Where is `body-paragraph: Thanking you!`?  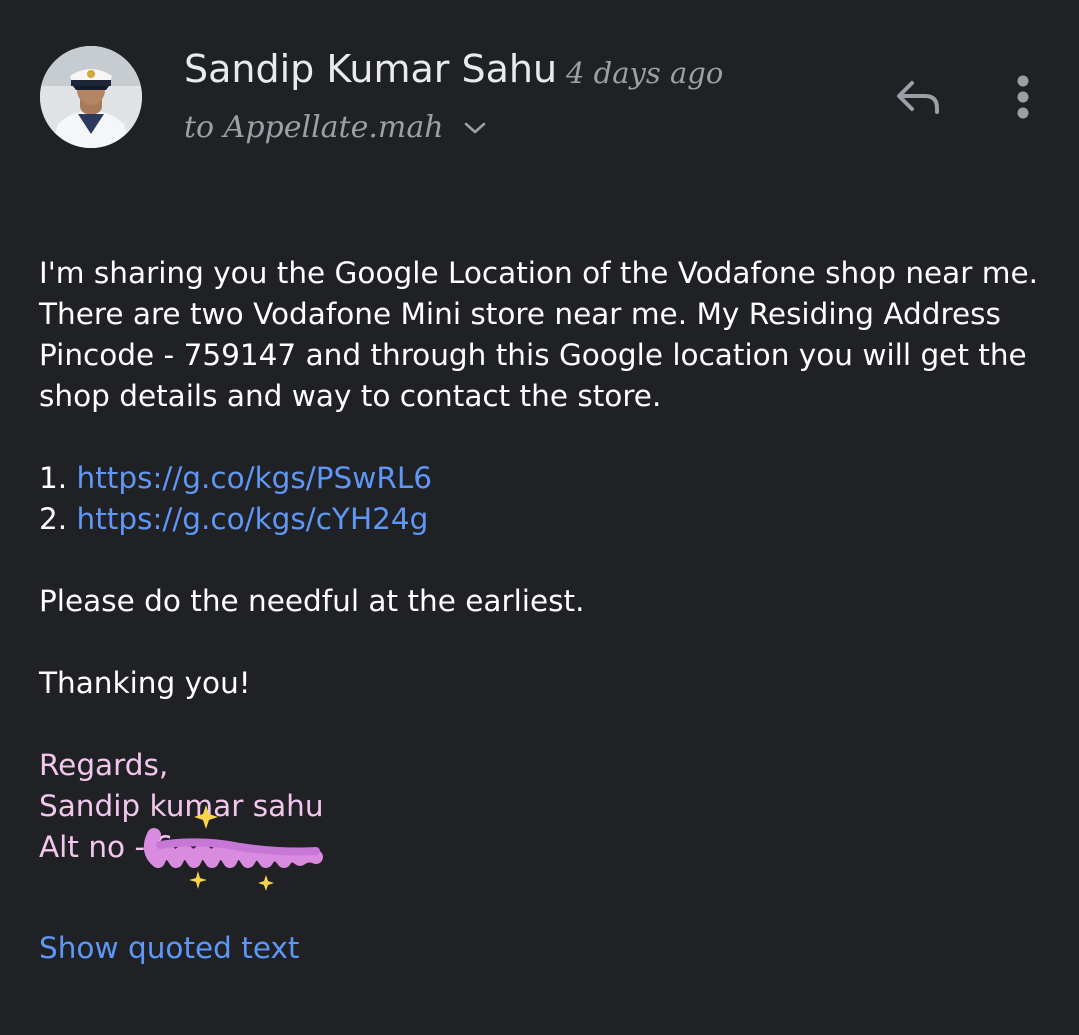
body-paragraph: Thanking you! is located at coordinates (145, 683).